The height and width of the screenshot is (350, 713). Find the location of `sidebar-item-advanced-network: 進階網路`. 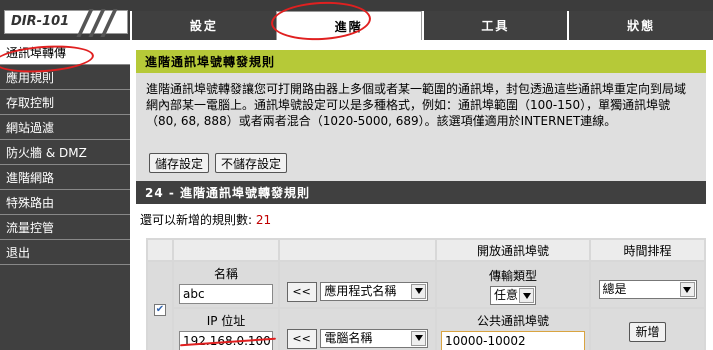

sidebar-item-advanced-network: 進階網路 is located at coordinates (65, 177).